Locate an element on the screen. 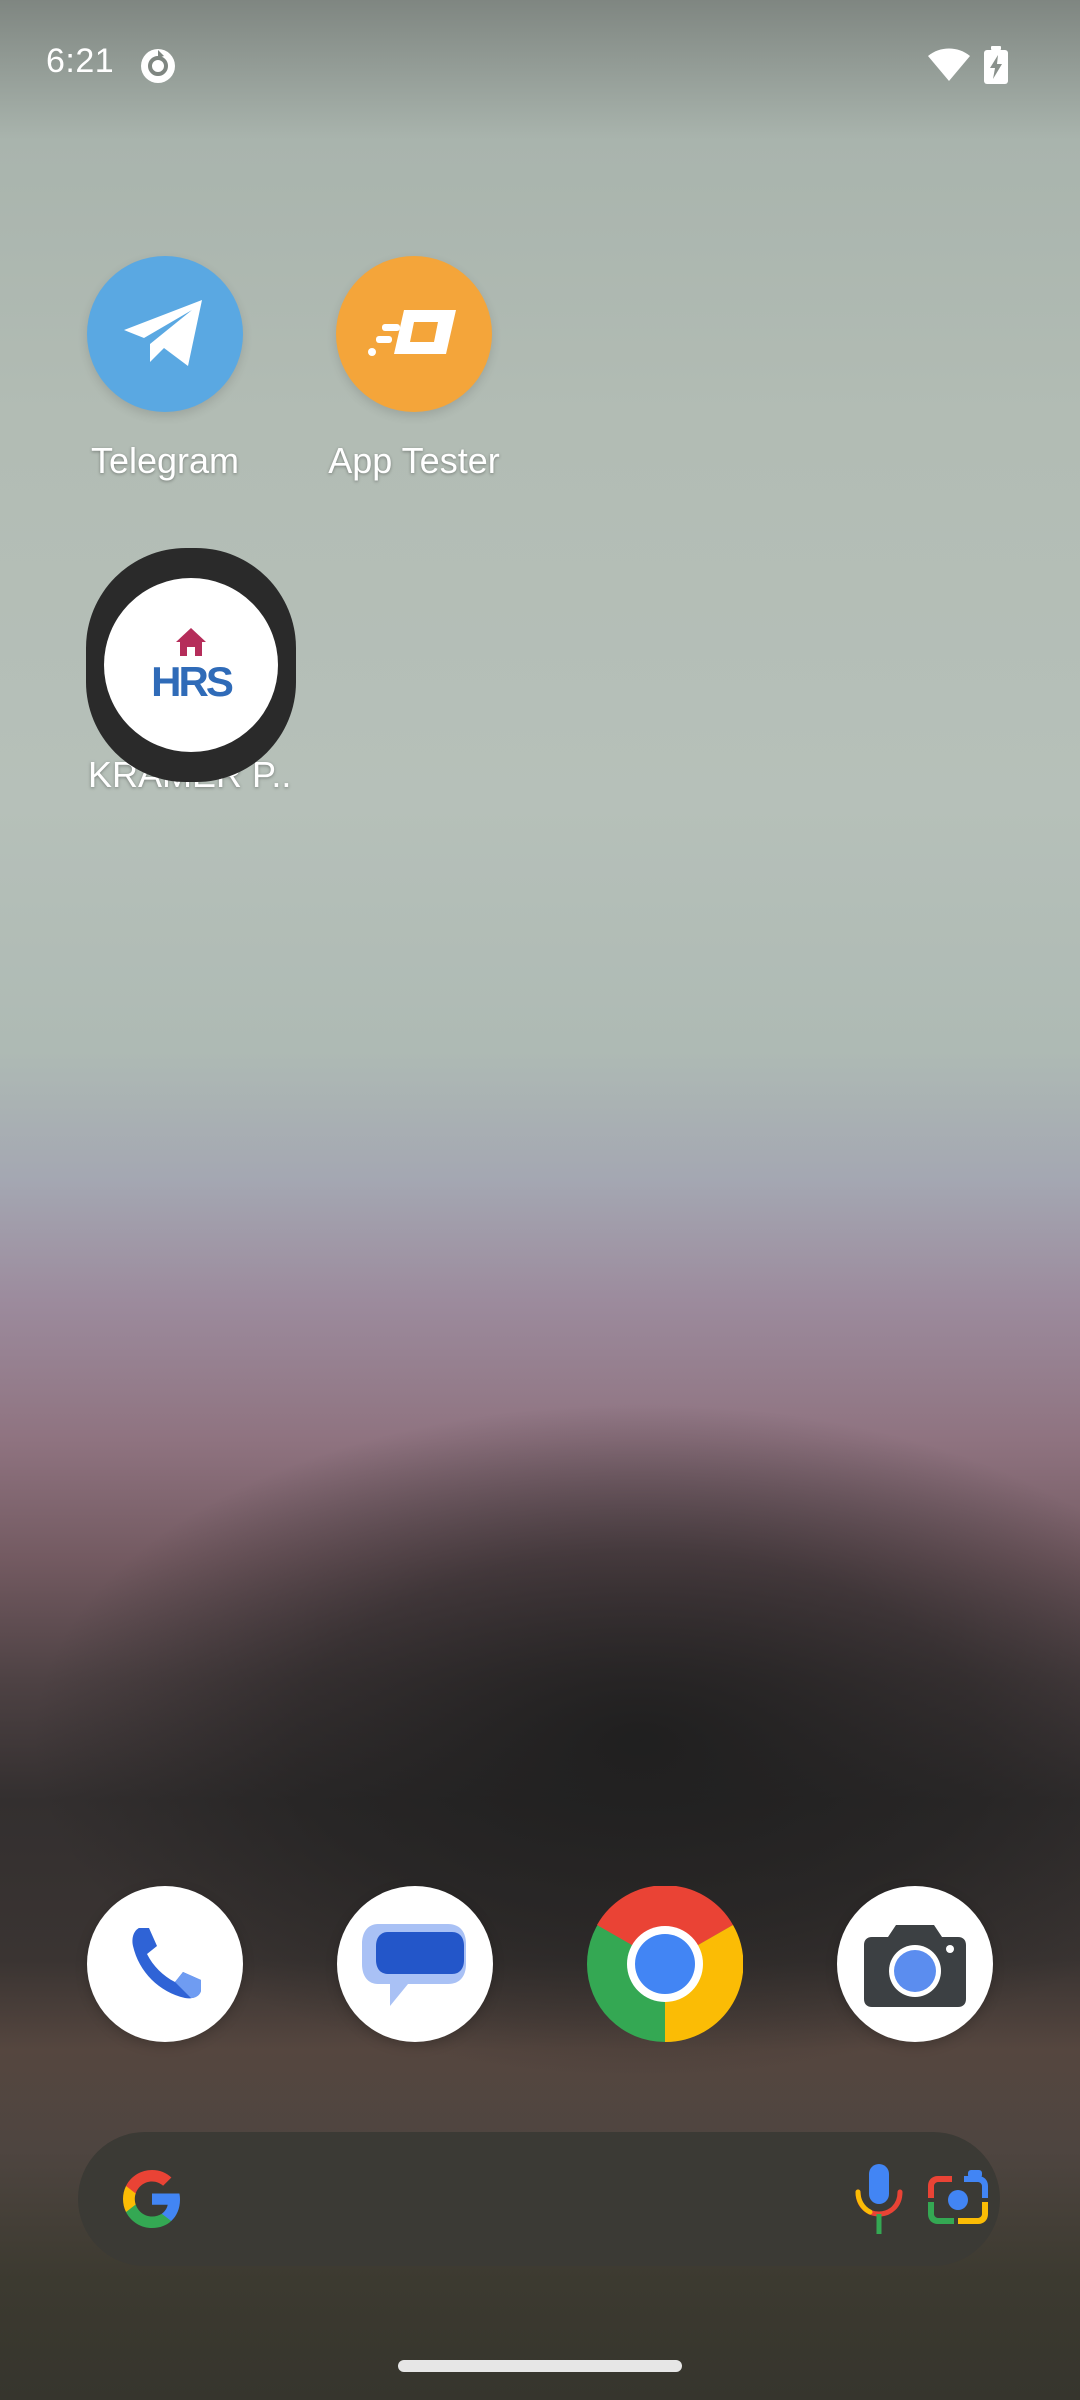 The image size is (1080, 2400). dock-chrome is located at coordinates (665, 1964).